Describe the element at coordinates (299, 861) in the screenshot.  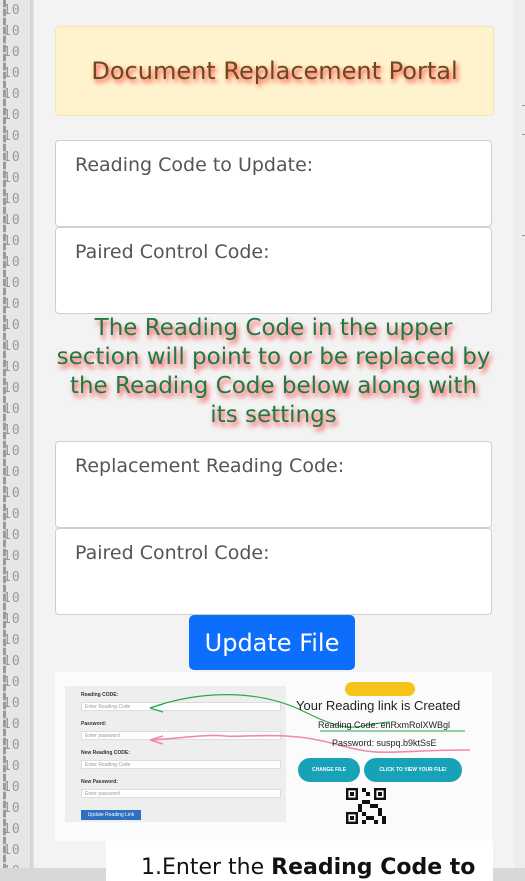
I see `instruction-card: 1.Enter the Reading Code to` at that location.